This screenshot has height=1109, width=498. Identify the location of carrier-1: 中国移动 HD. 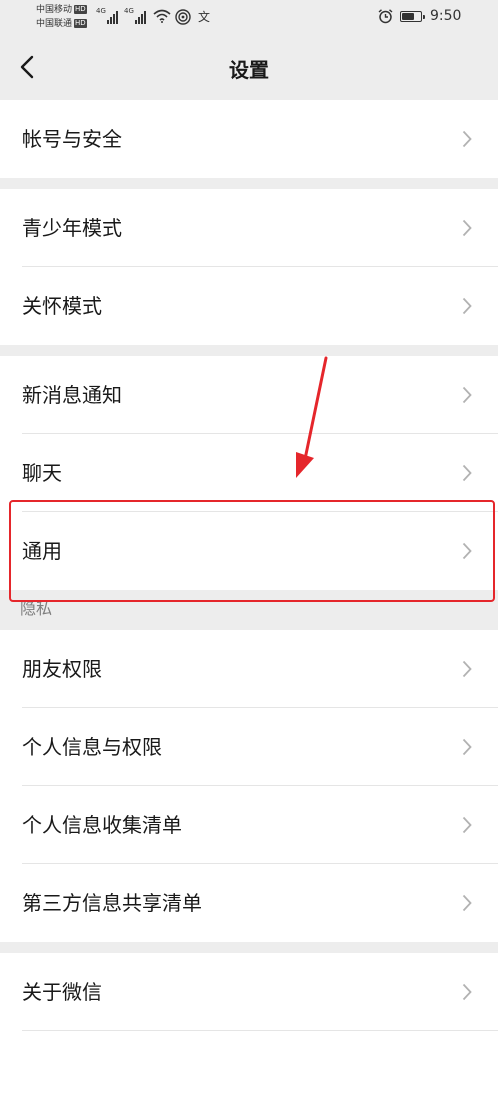
(61, 10).